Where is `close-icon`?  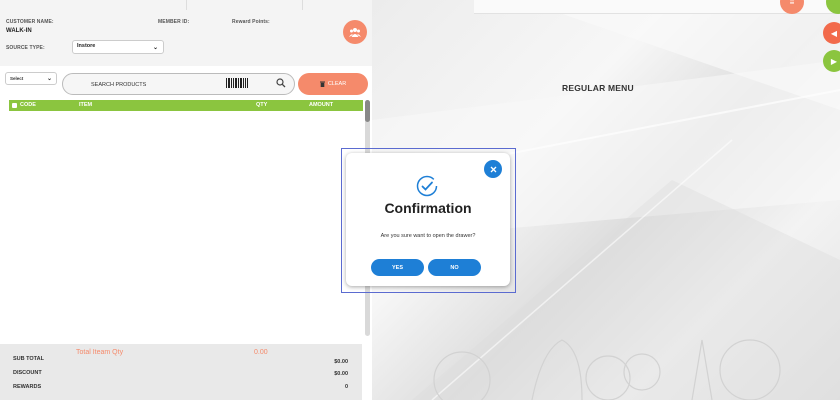 close-icon is located at coordinates (493, 169).